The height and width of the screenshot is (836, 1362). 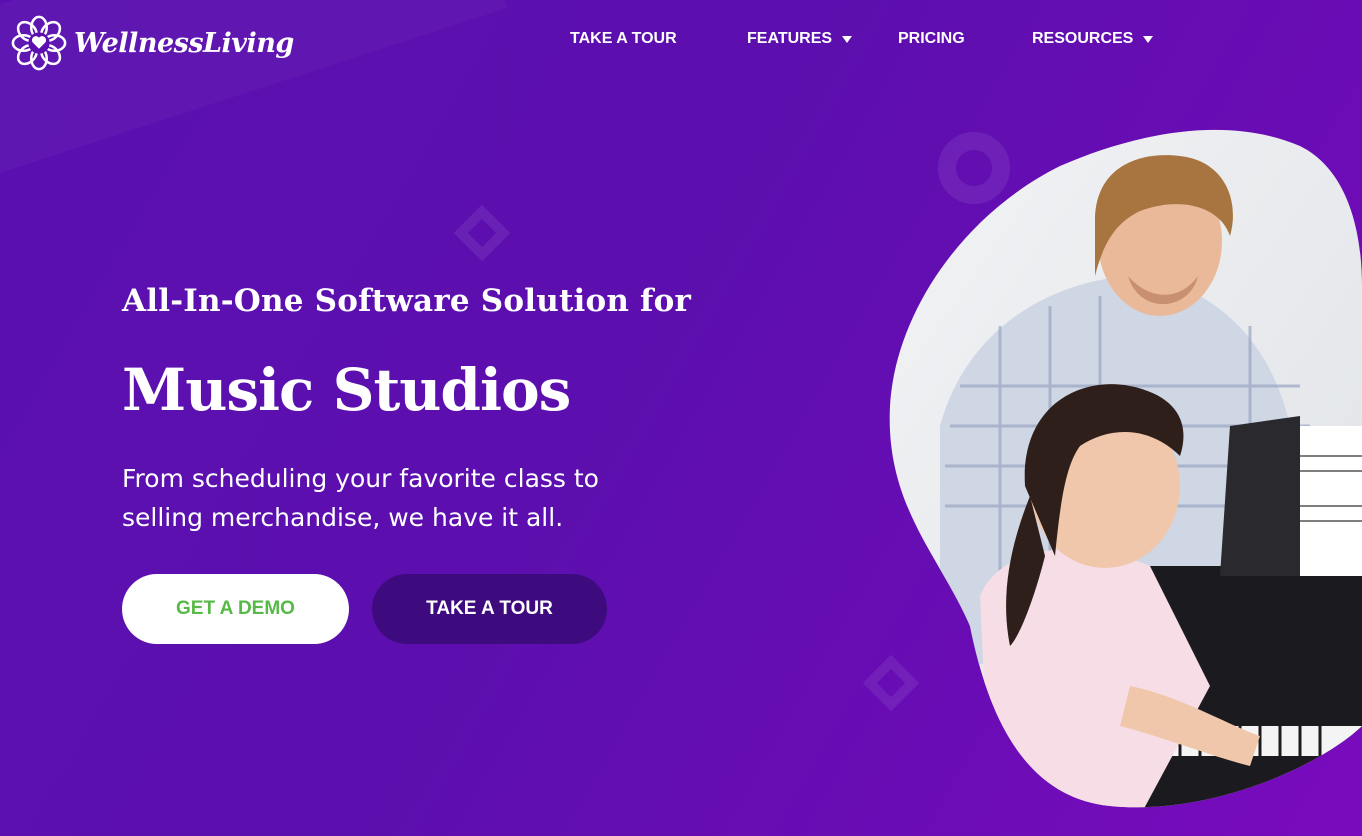 What do you see at coordinates (39, 43) in the screenshot?
I see `flower-heart-icon` at bounding box center [39, 43].